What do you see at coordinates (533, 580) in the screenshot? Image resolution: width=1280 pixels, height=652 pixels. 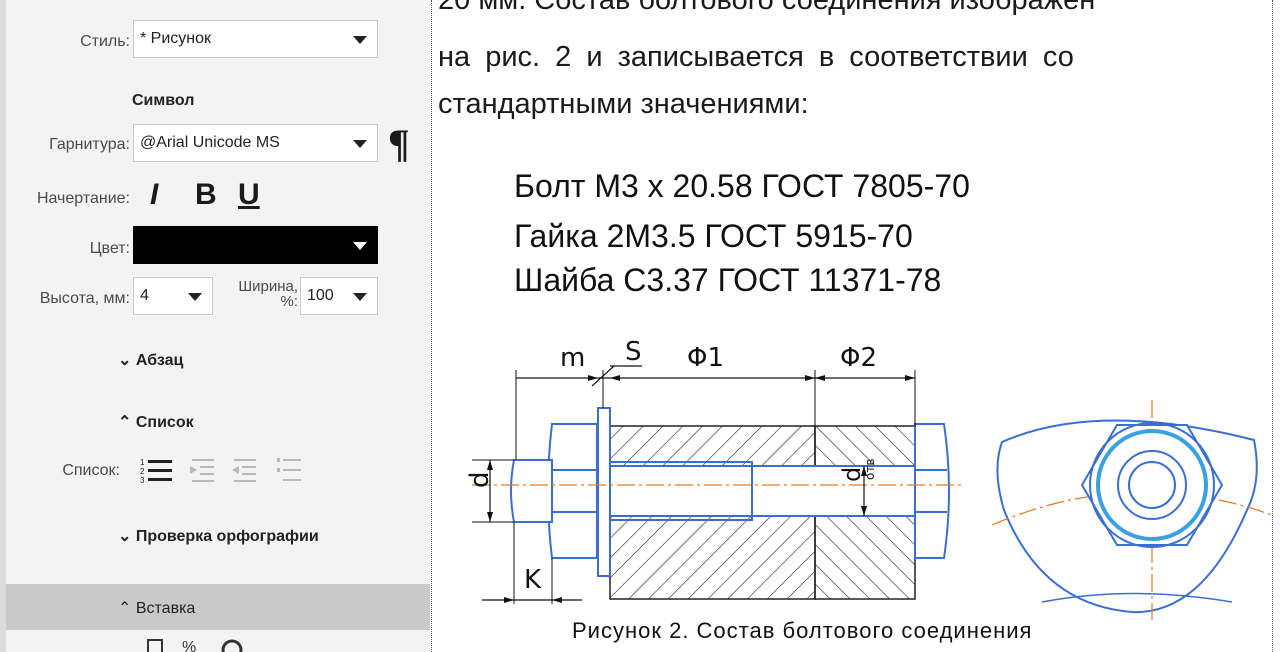 I see `dim-k: K` at bounding box center [533, 580].